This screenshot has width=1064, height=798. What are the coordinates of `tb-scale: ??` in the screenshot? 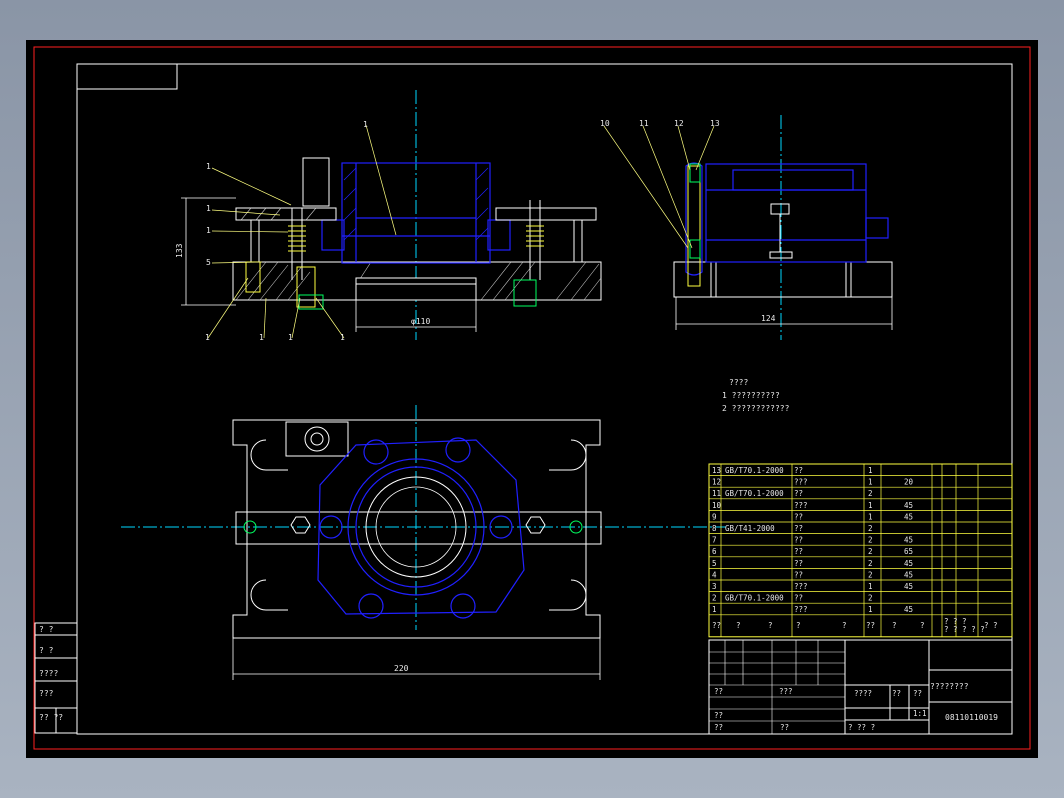 It's located at (917, 693).